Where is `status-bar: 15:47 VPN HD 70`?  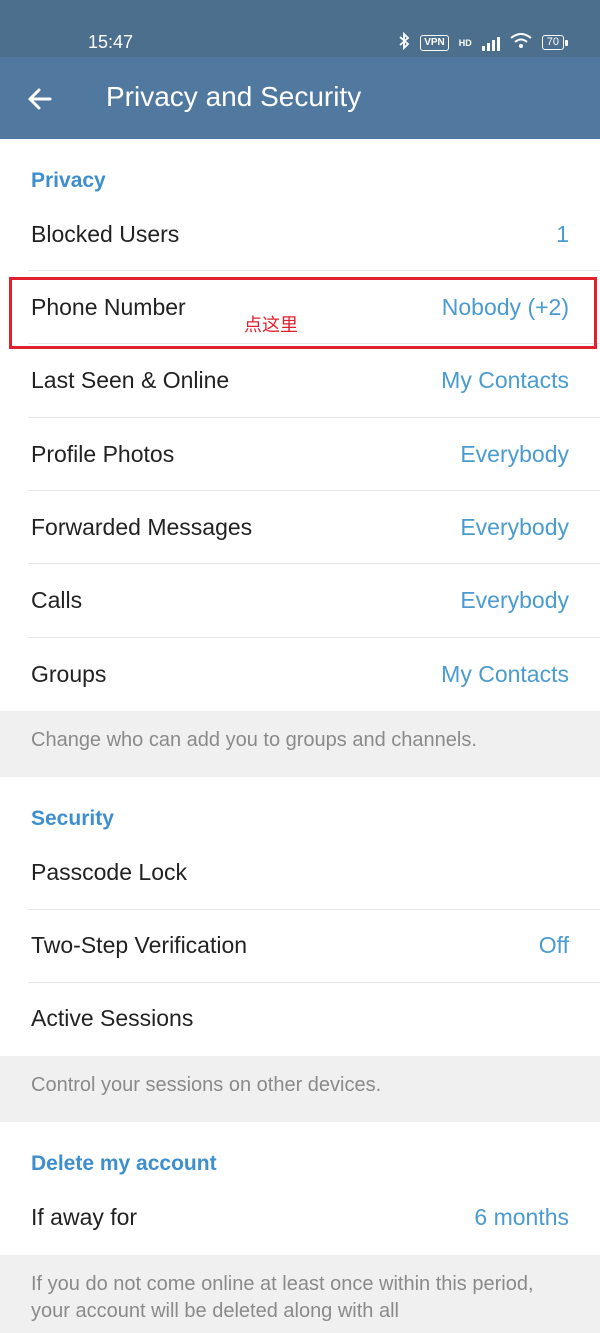
status-bar: 15:47 VPN HD 70 is located at coordinates (300, 28).